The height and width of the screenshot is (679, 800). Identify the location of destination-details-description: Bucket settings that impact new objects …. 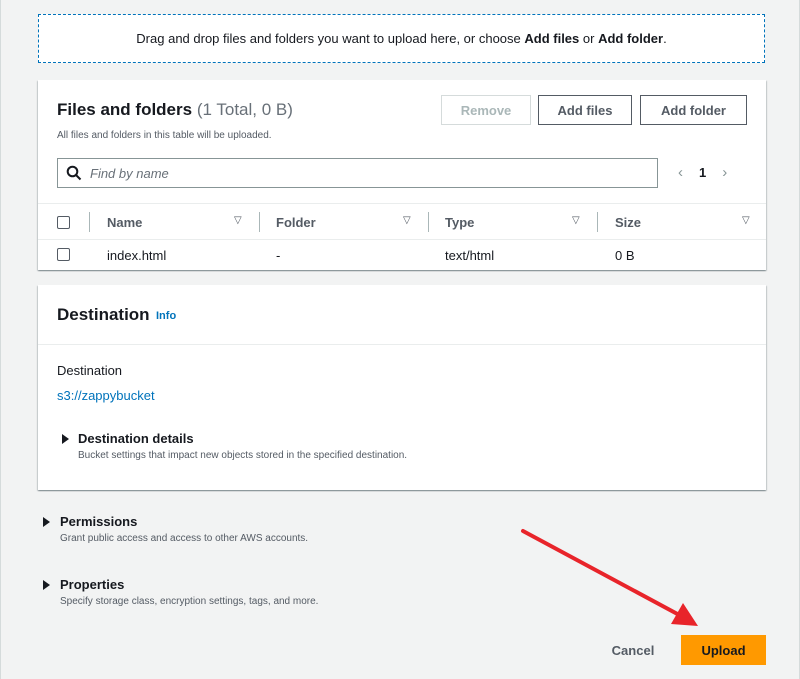
(243, 455).